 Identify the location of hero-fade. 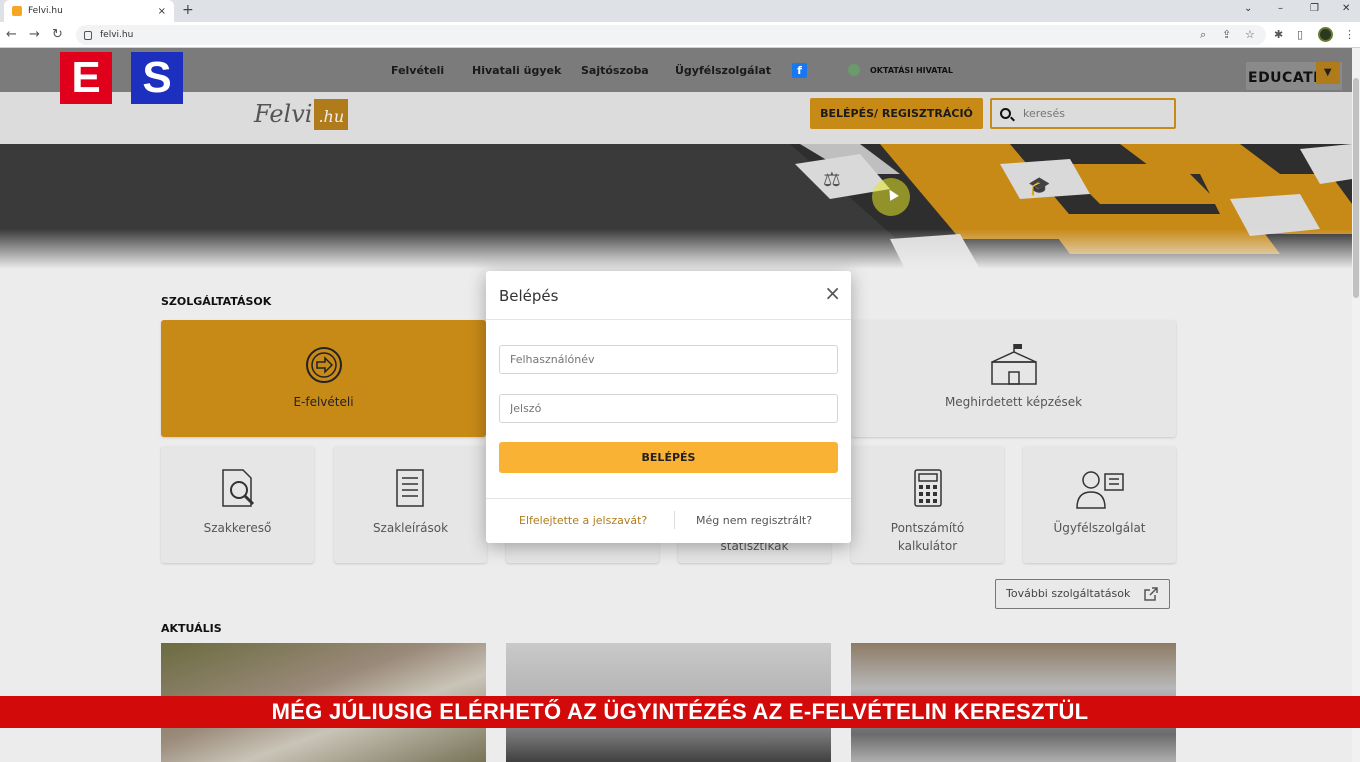
(676, 249).